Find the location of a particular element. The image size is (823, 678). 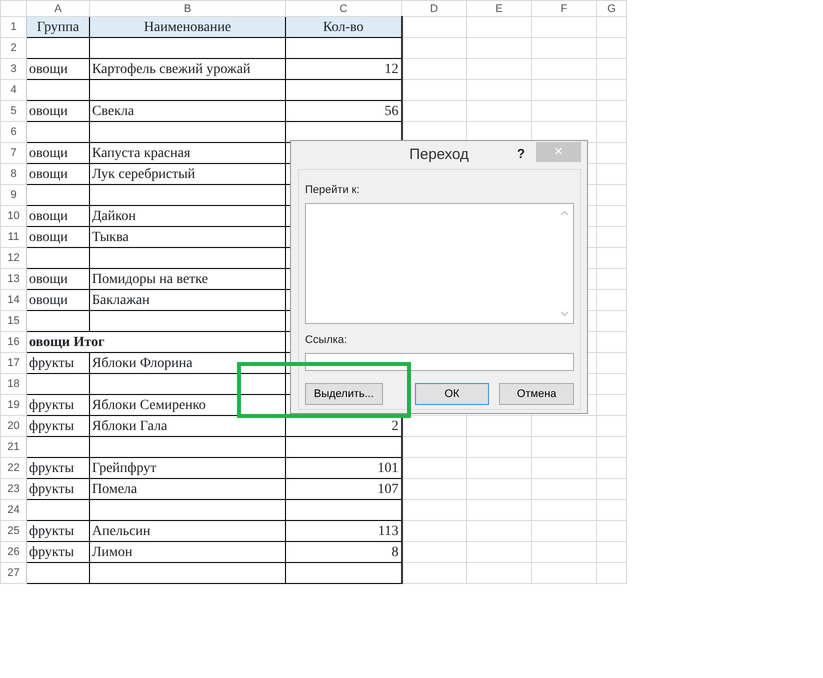

row-header: 19 is located at coordinates (13, 405).